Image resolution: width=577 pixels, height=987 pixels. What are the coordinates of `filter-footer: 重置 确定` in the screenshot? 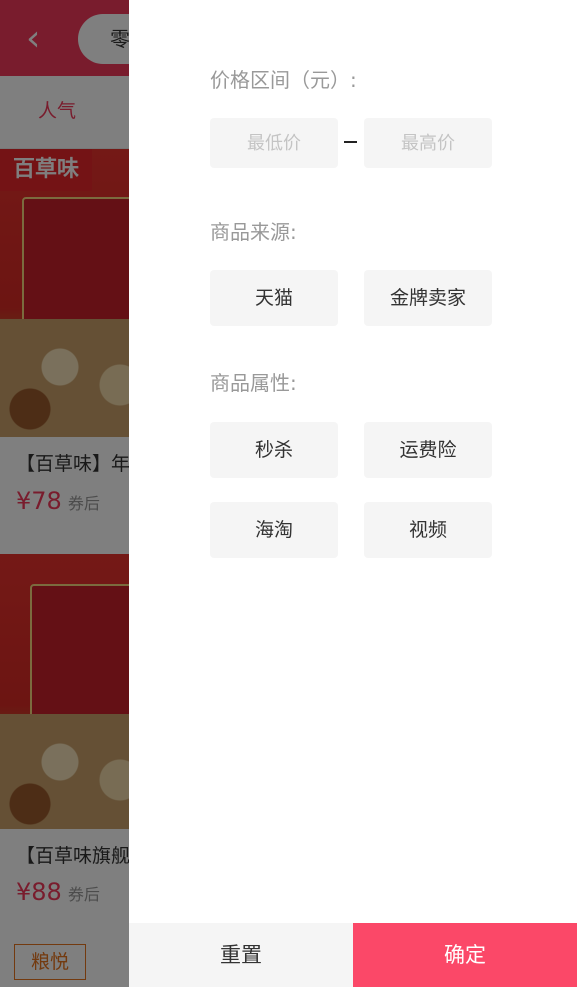 It's located at (353, 955).